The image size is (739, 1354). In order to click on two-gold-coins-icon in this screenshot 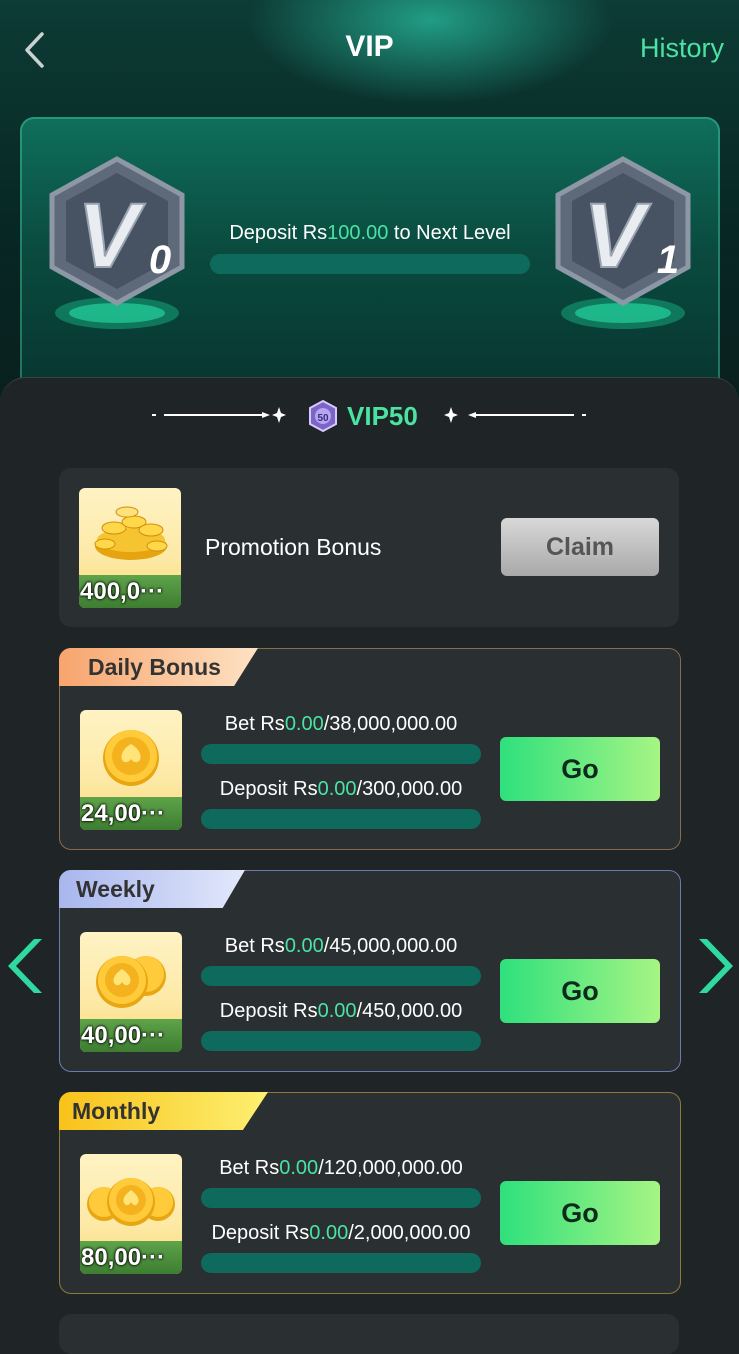, I will do `click(131, 982)`.